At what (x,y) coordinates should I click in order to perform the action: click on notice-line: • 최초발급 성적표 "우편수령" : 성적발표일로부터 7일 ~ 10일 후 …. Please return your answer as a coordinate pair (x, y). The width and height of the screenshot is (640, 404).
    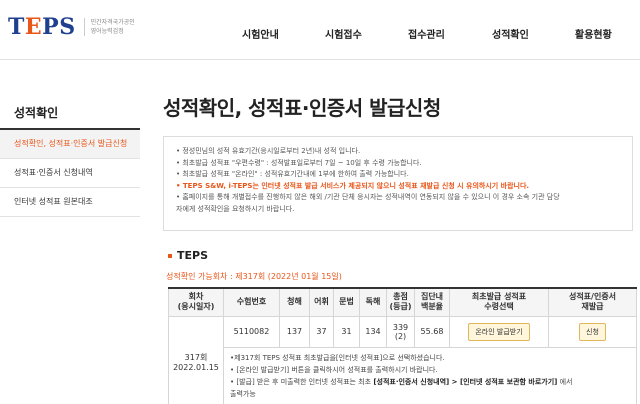
    Looking at the image, I should click on (299, 162).